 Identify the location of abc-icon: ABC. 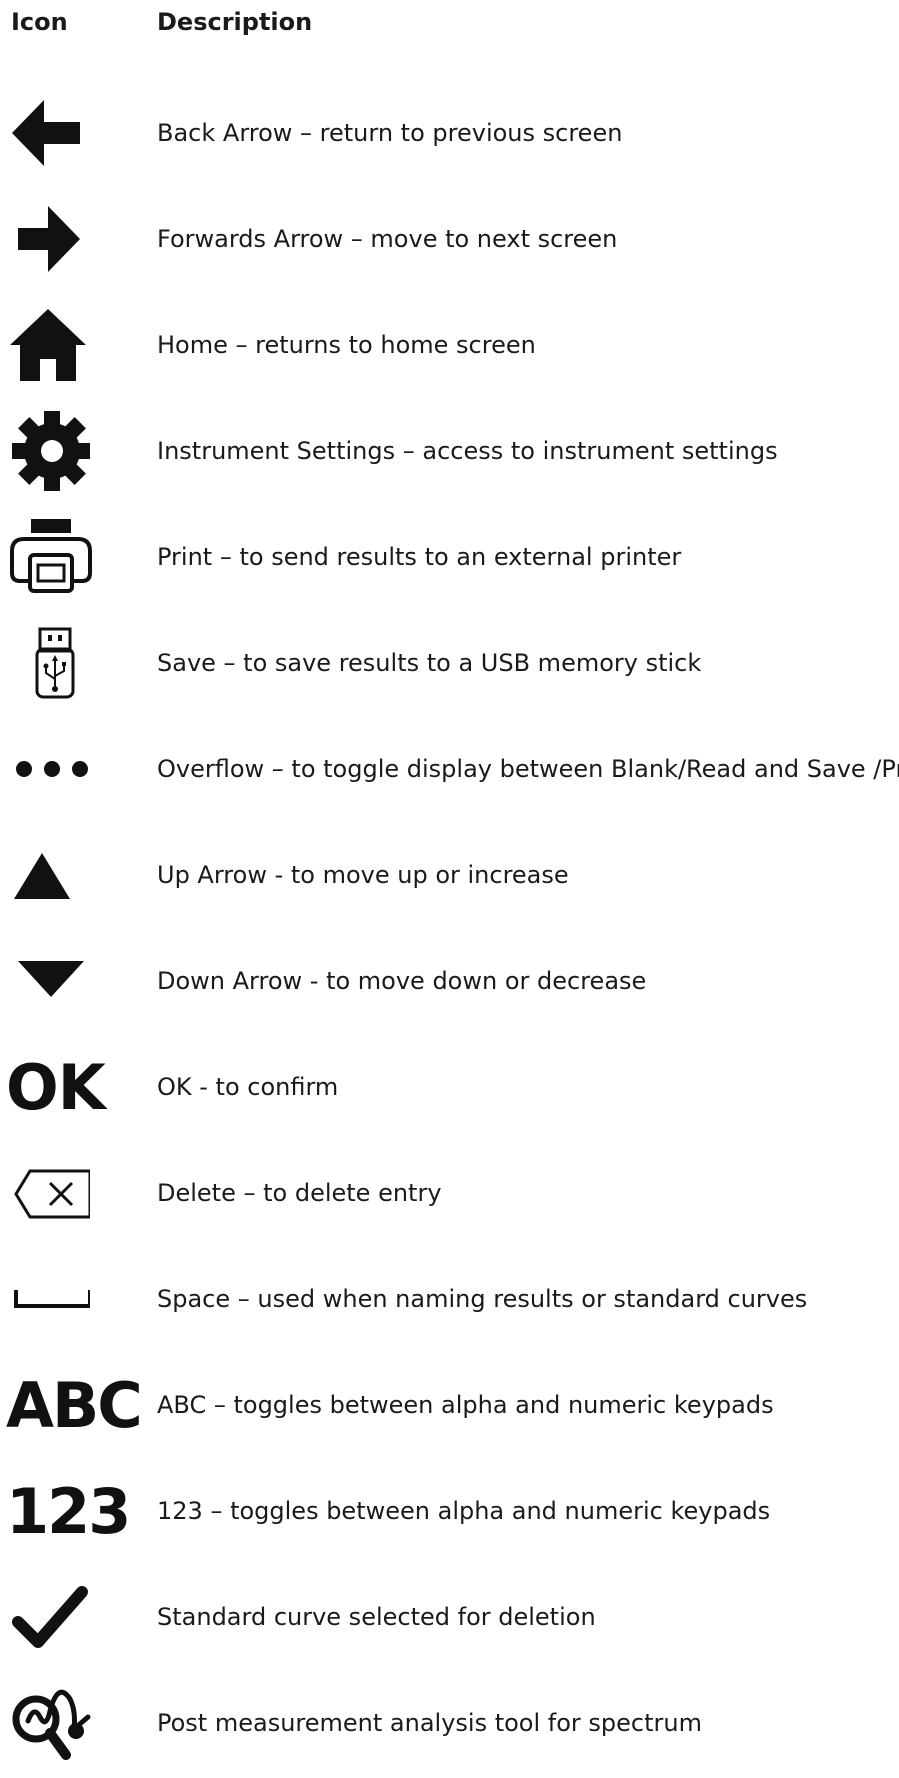
(76, 1405).